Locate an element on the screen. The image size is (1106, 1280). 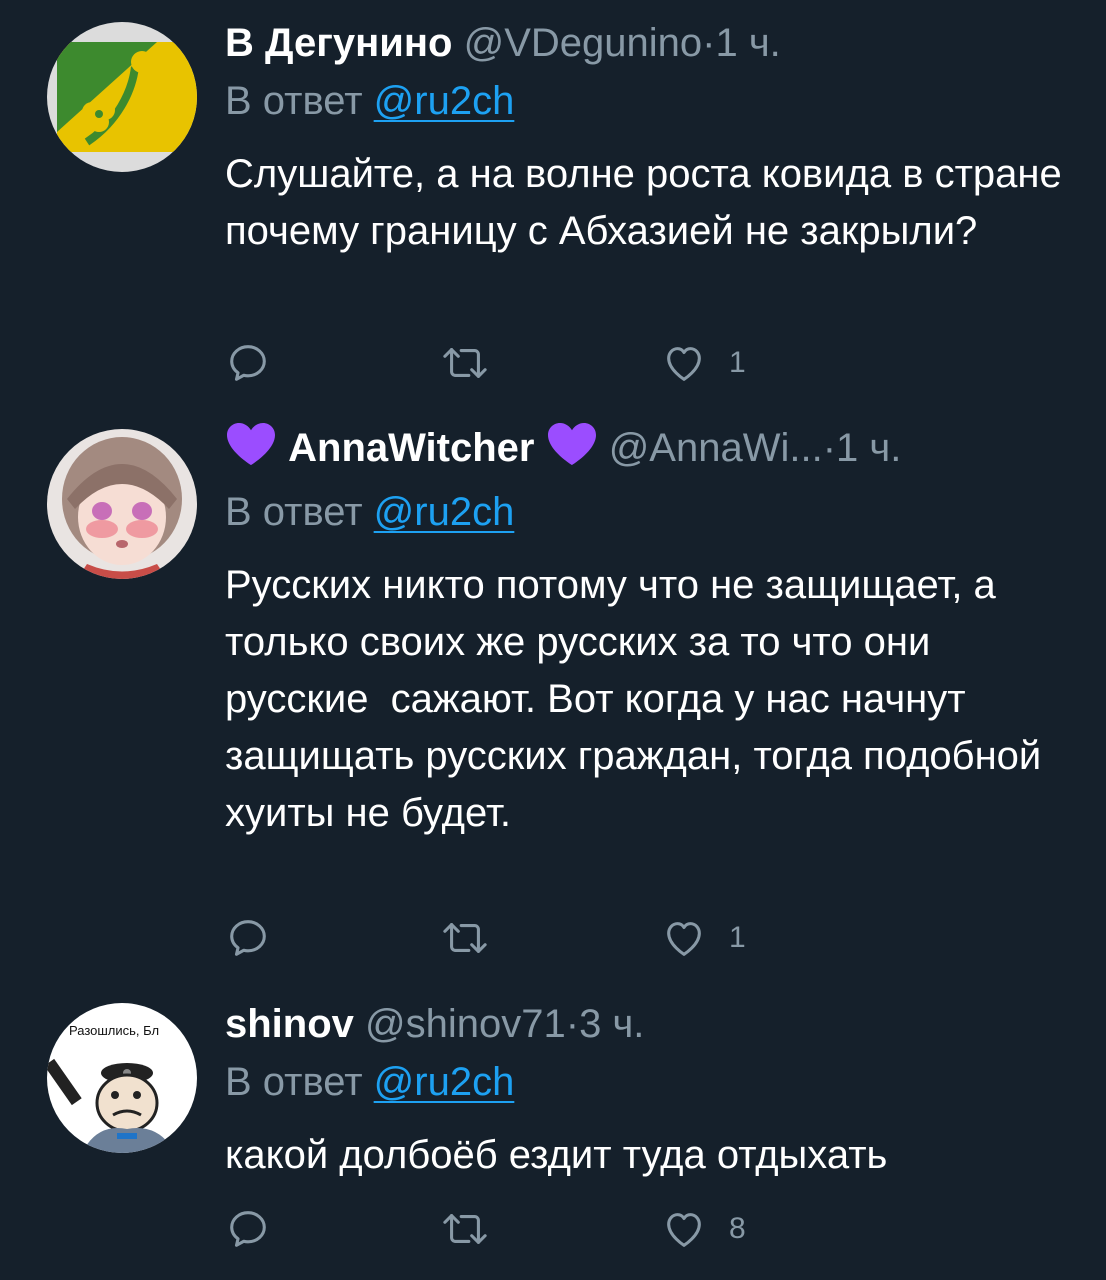
display-name: shinov is located at coordinates (289, 1024).